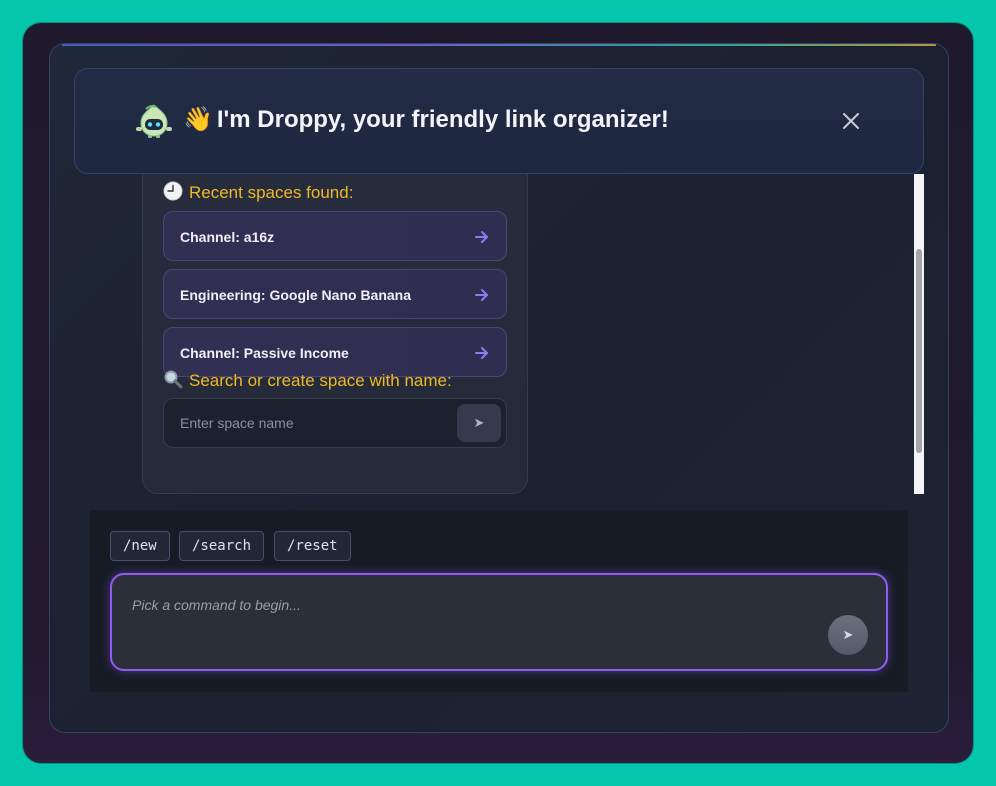  Describe the element at coordinates (140, 546) in the screenshot. I see `command-chip-new: /new` at that location.